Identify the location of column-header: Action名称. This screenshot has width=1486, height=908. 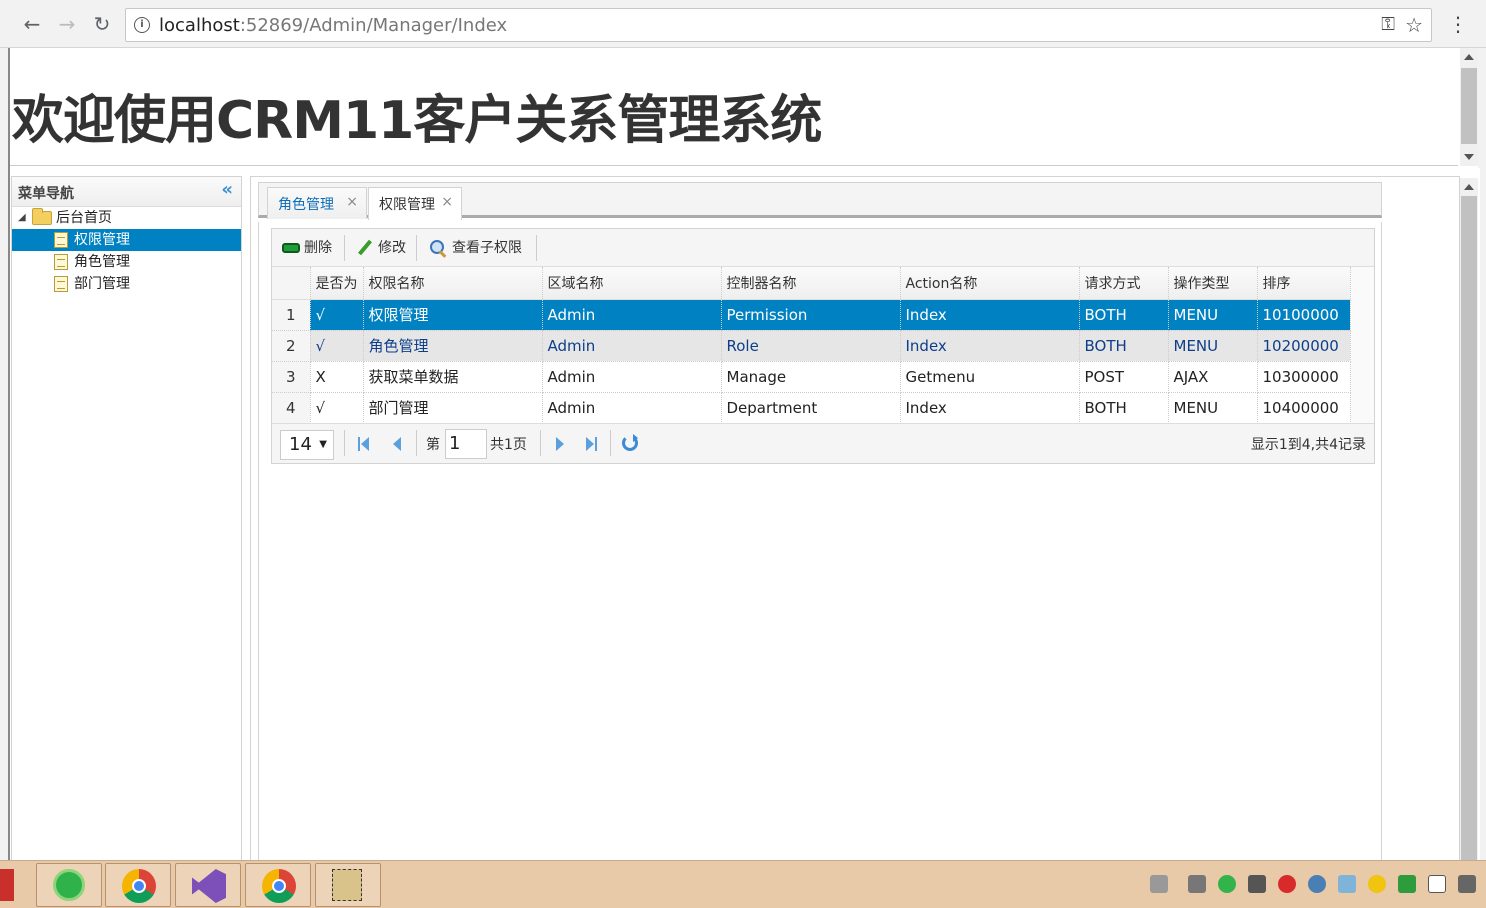
(990, 283).